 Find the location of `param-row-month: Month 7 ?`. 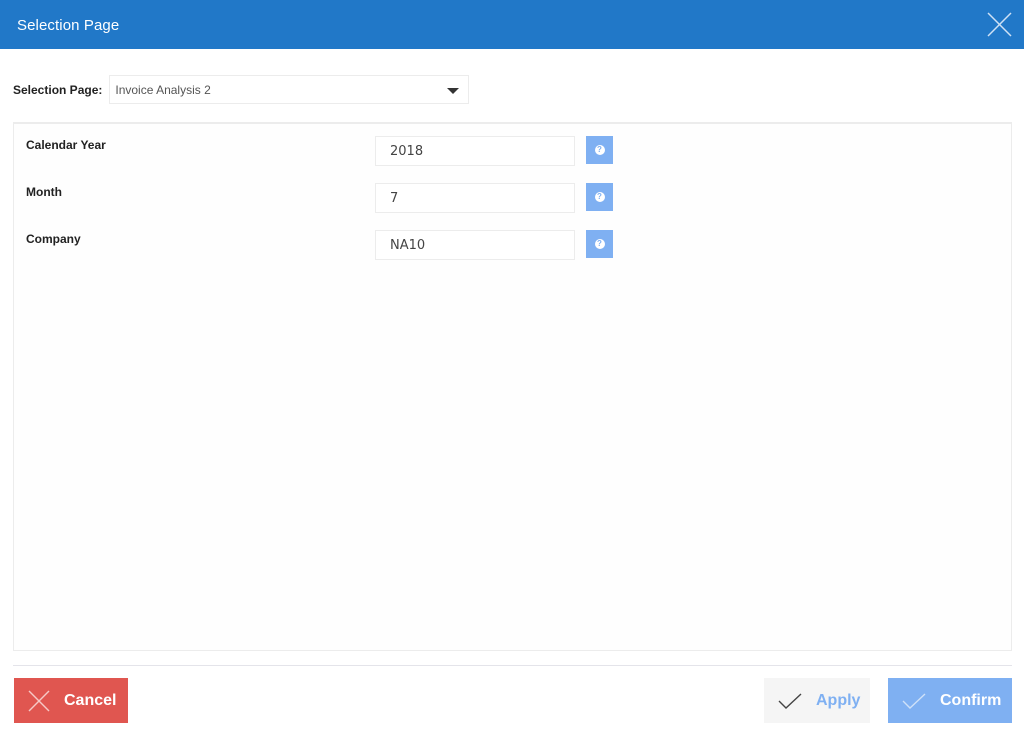

param-row-month: Month 7 ? is located at coordinates (512, 198).